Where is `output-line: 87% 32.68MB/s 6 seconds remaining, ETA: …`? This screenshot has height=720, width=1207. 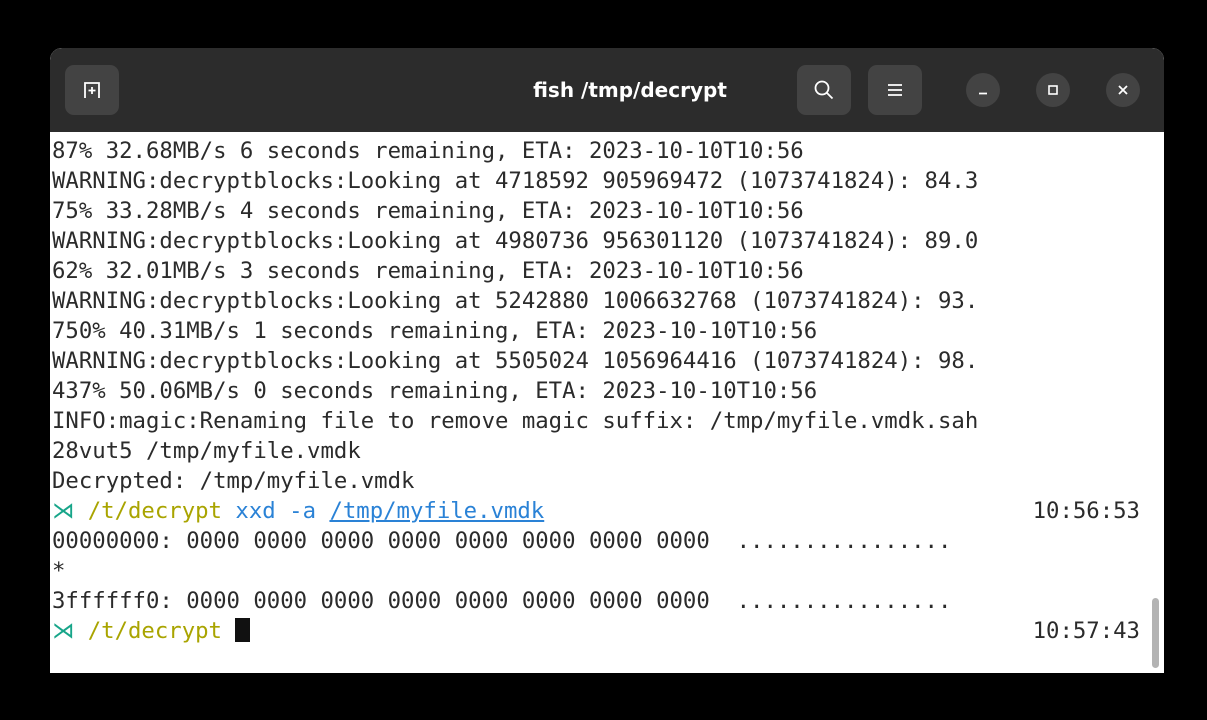
output-line: 87% 32.68MB/s 6 seconds remaining, ETA: … is located at coordinates (428, 151).